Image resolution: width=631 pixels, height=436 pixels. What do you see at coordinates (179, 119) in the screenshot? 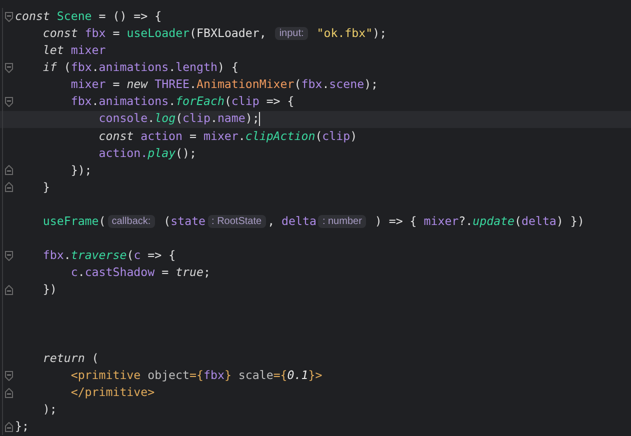
I see `code-text: console.log(clip.name);` at bounding box center [179, 119].